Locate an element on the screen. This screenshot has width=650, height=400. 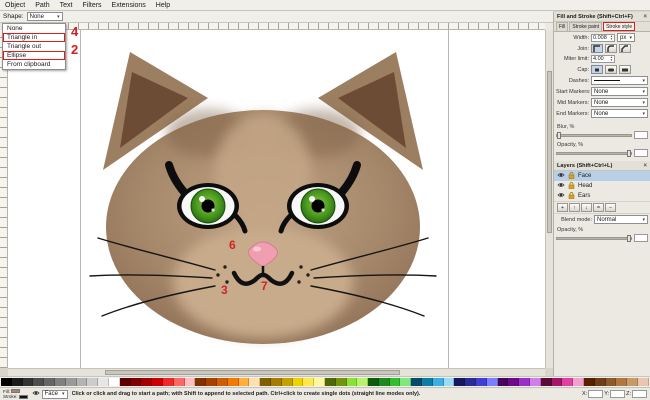
menu-item-from-clipboard: From clipboard is located at coordinates (34, 64).